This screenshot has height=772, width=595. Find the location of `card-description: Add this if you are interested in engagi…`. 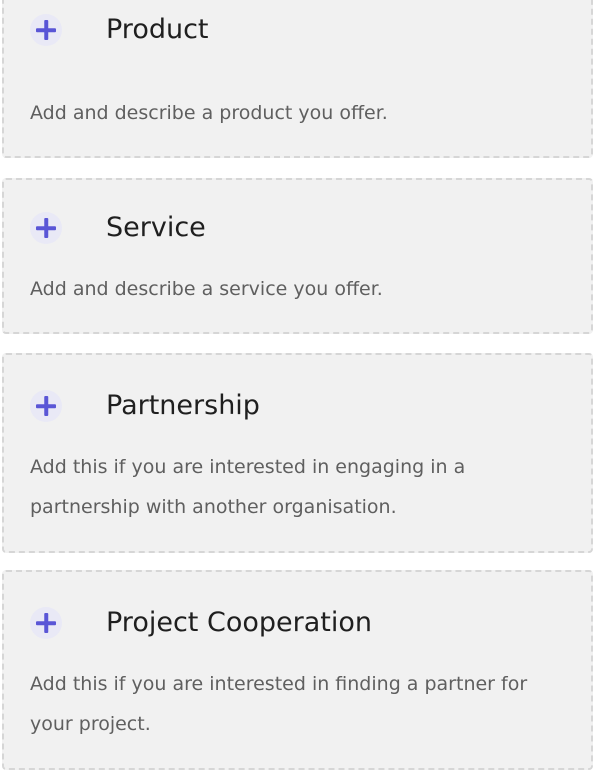

card-description: Add this if you are interested in engagi… is located at coordinates (248, 487).